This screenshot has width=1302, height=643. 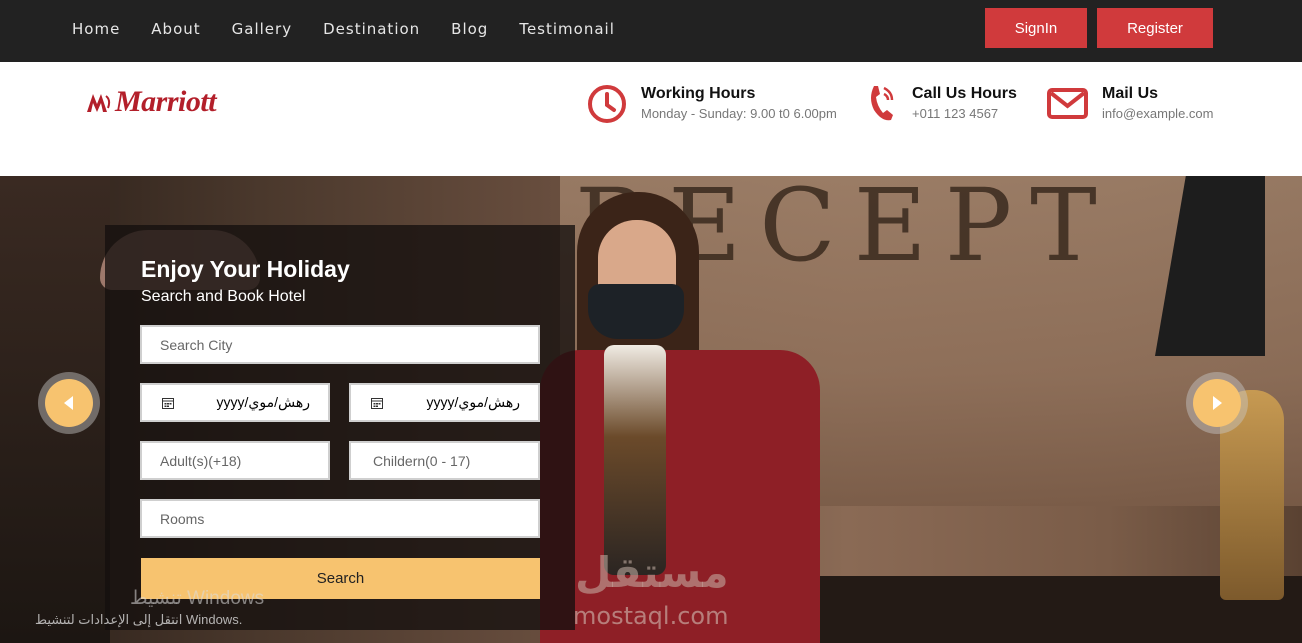 What do you see at coordinates (245, 269) in the screenshot?
I see `booking-title: Enjoy Your Holiday` at bounding box center [245, 269].